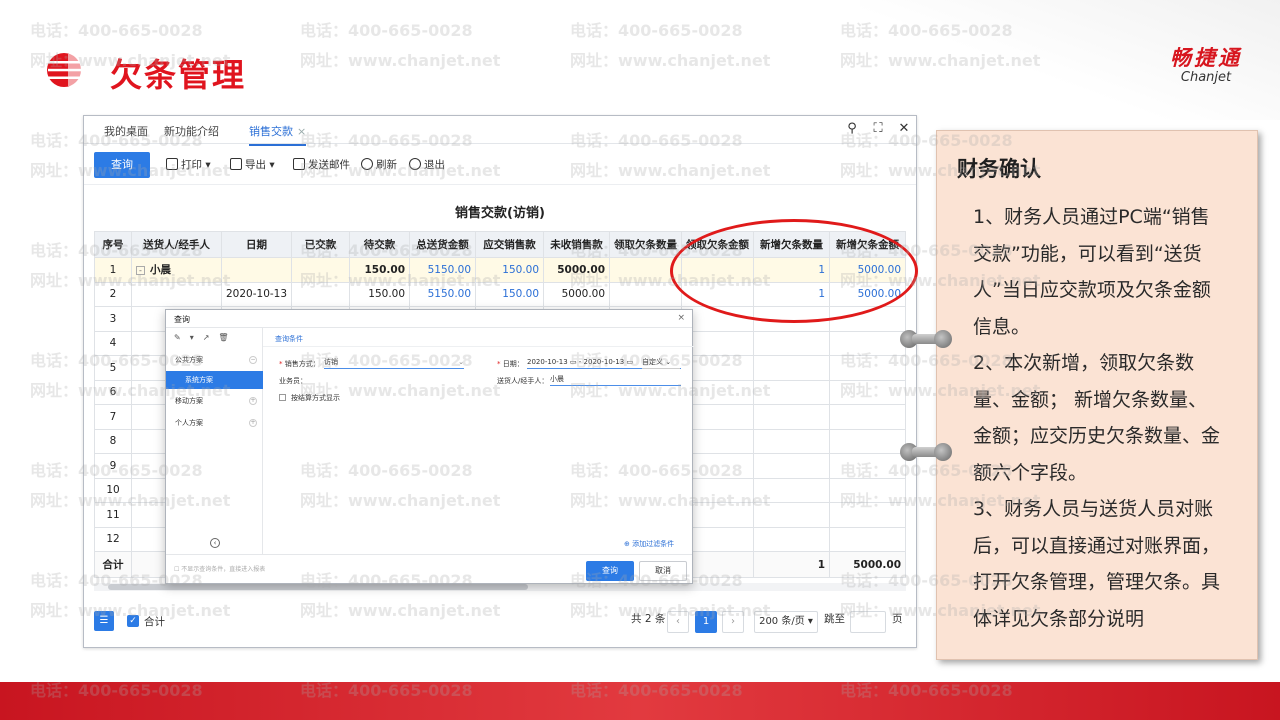 The width and height of the screenshot is (1280, 720). I want to click on date-field: * 日期：, so click(510, 364).